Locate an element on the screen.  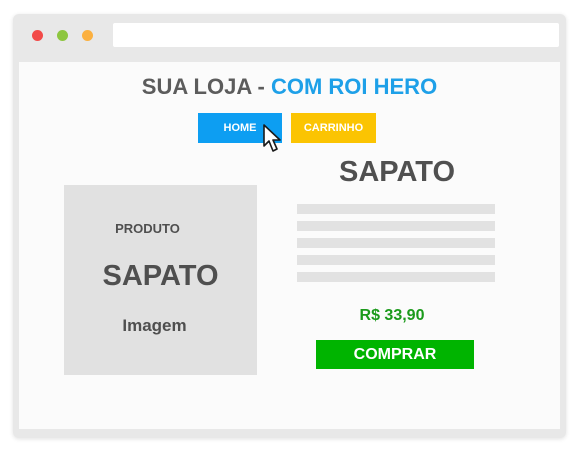
window-close-dot is located at coordinates (37, 35).